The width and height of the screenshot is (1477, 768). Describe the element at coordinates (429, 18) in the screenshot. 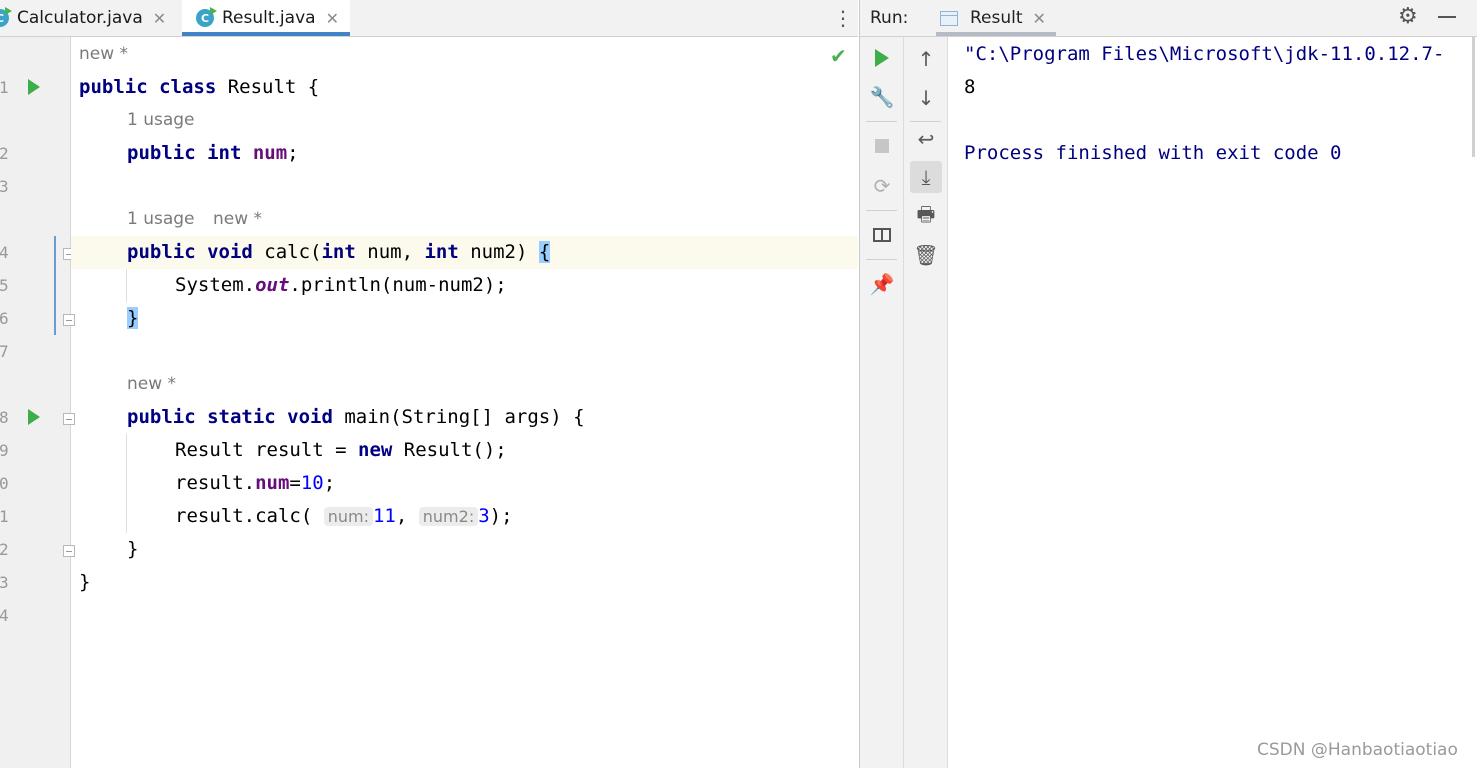

I see `editor-tab-bar: C Calculator.java ✕ C Result.java ✕ ⋮` at that location.